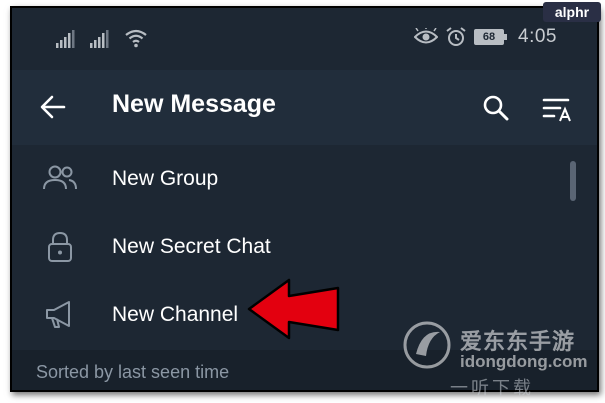 The width and height of the screenshot is (605, 403). I want to click on status-left, so click(102, 38).